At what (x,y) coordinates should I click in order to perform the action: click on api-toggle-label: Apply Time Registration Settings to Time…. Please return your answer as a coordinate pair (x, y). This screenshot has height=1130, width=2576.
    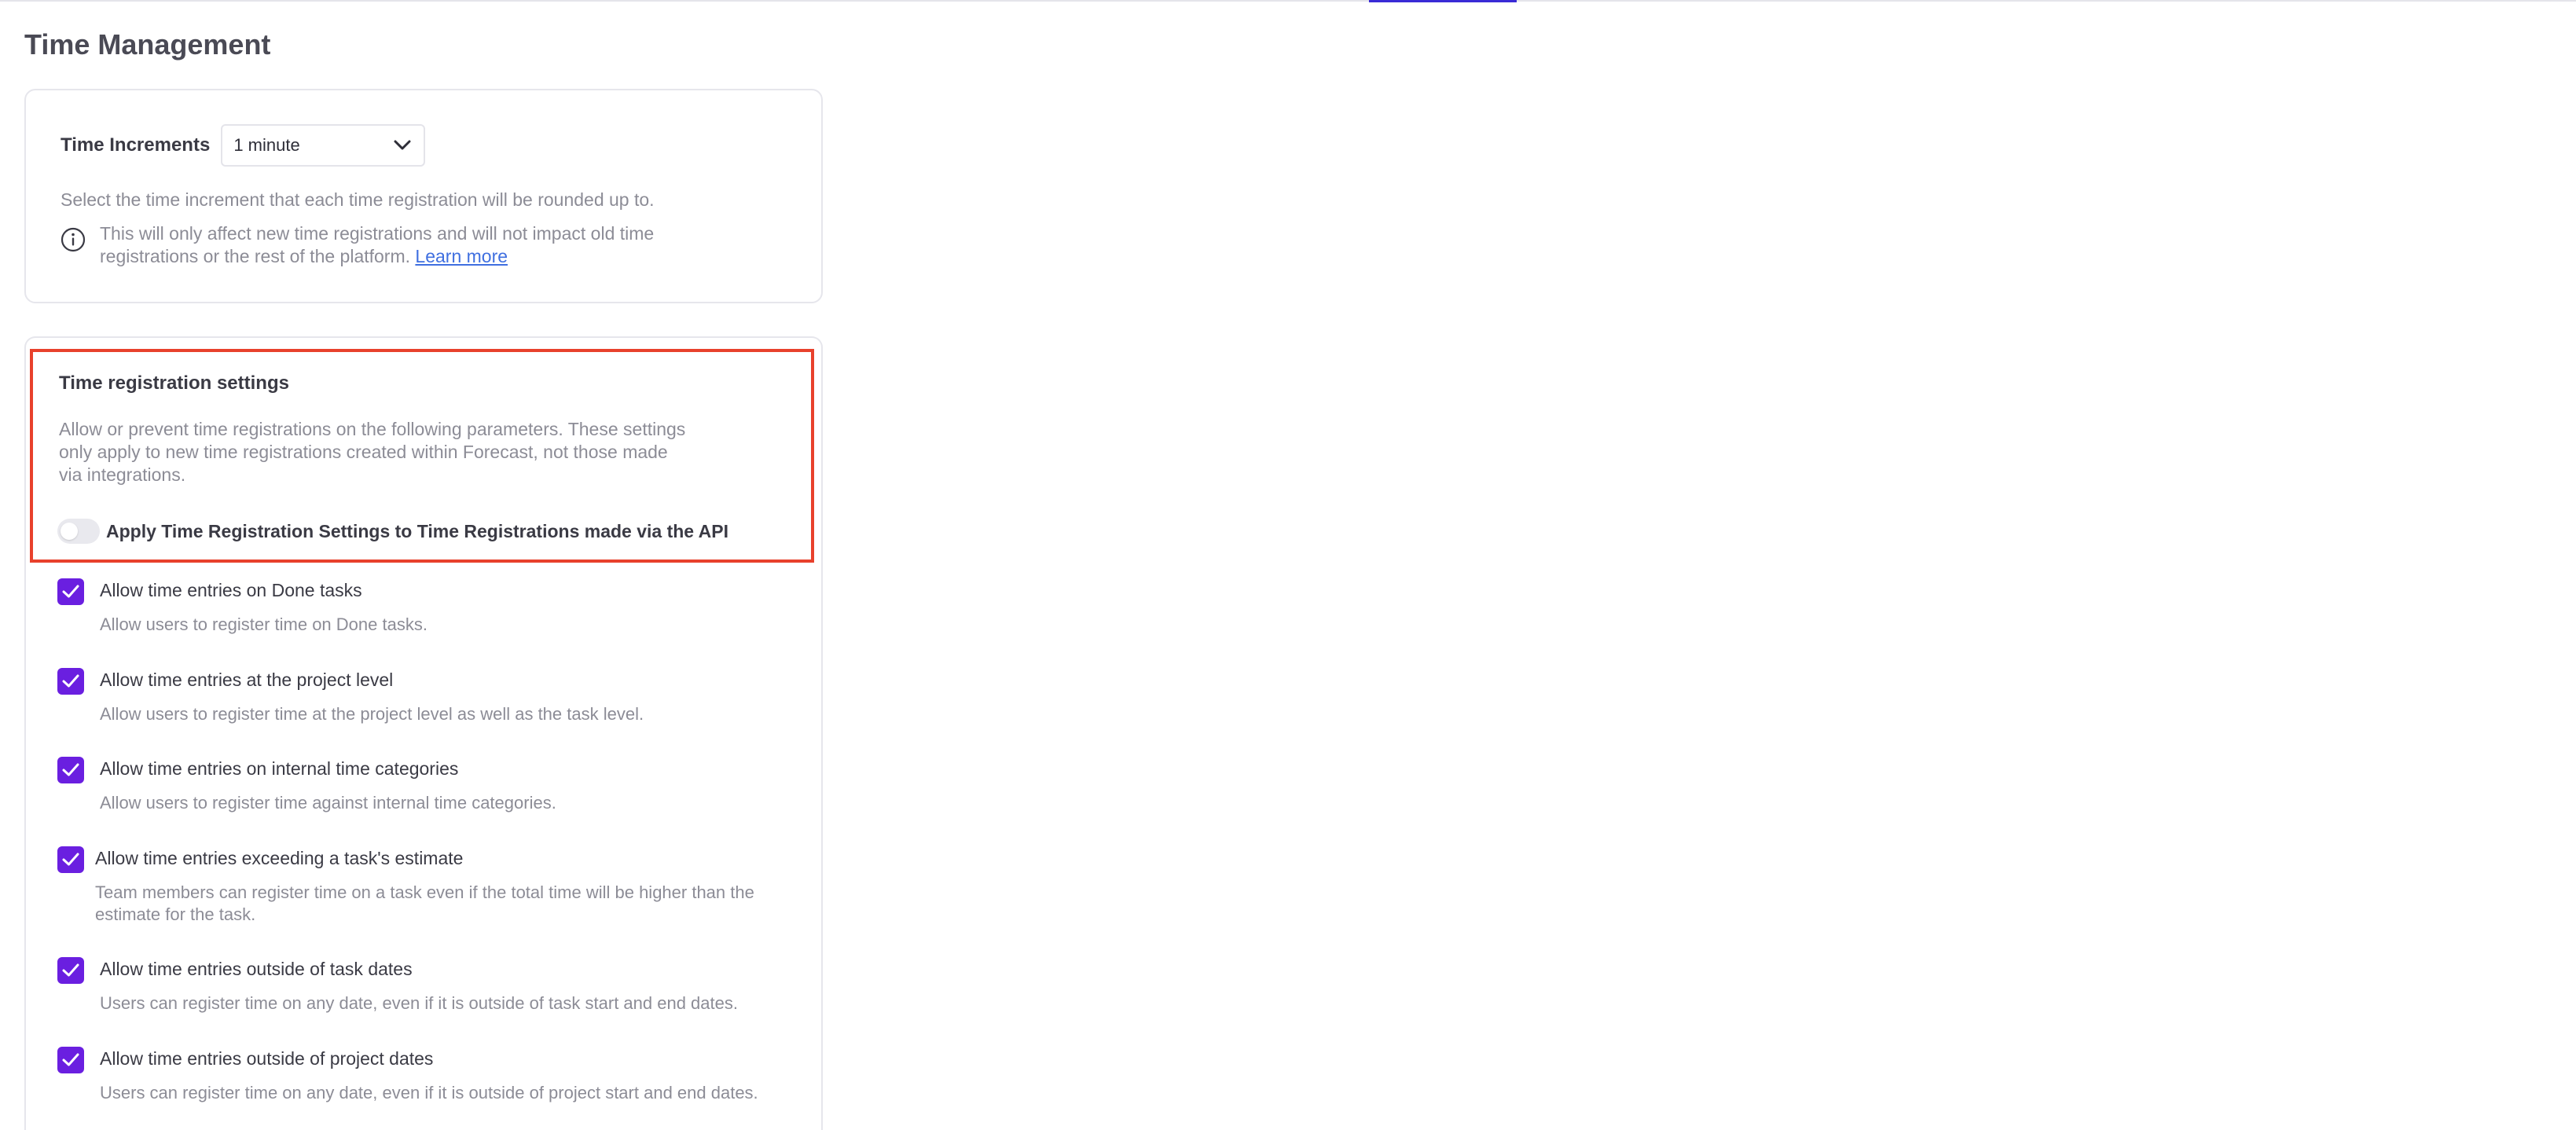
    Looking at the image, I should click on (417, 530).